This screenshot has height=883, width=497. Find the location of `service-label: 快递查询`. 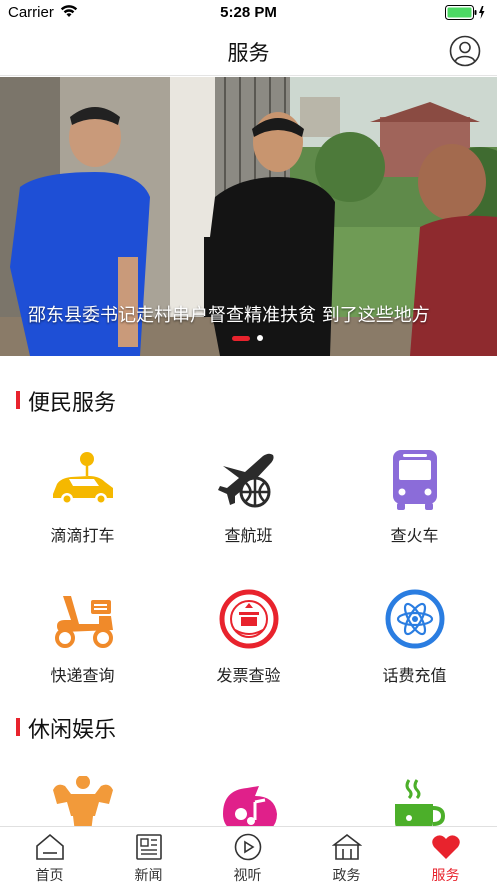

service-label: 快递查询 is located at coordinates (82, 675).